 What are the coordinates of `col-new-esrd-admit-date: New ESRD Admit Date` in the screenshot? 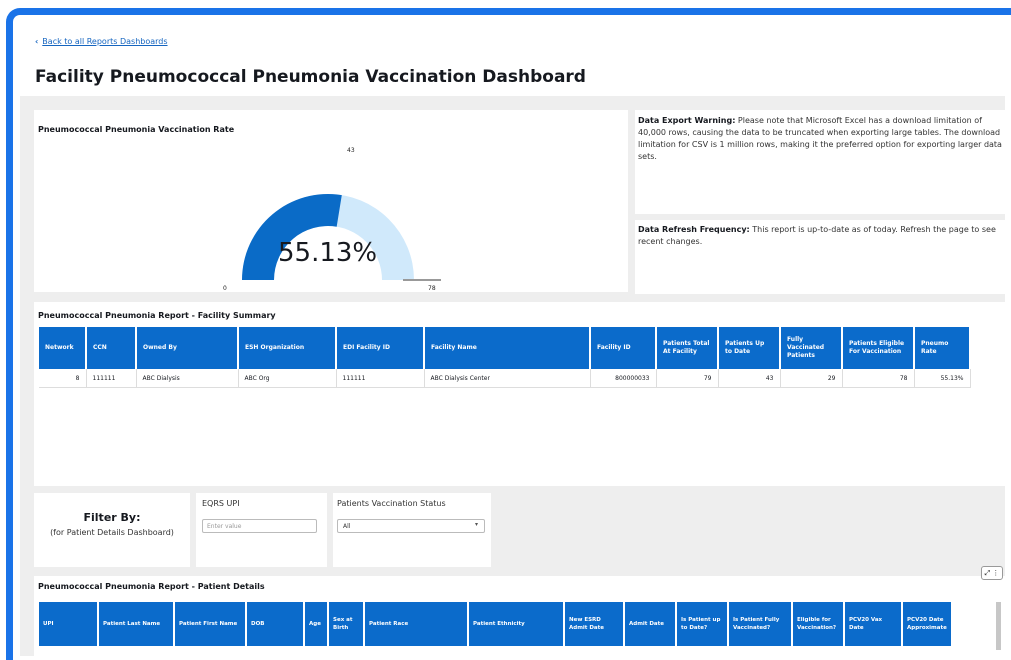 It's located at (594, 624).